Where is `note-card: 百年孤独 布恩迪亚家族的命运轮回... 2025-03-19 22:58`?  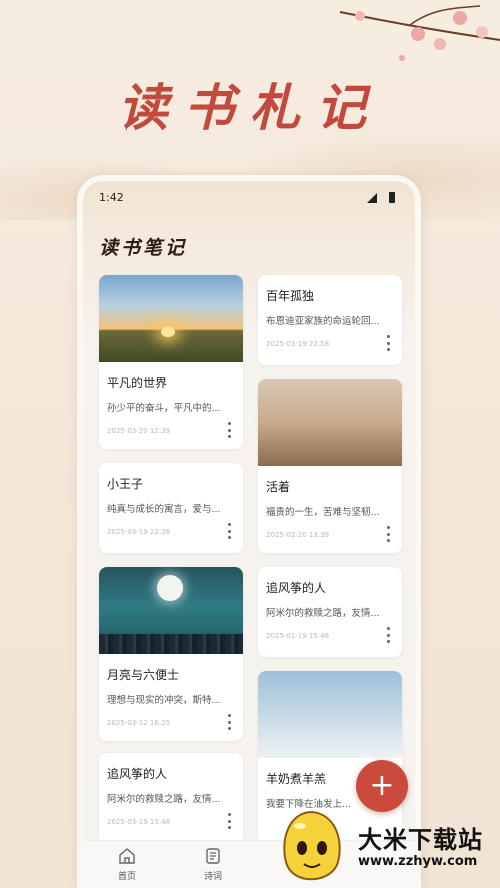 note-card: 百年孤独 布恩迪亚家族的命运轮回... 2025-03-19 22:58 is located at coordinates (330, 320).